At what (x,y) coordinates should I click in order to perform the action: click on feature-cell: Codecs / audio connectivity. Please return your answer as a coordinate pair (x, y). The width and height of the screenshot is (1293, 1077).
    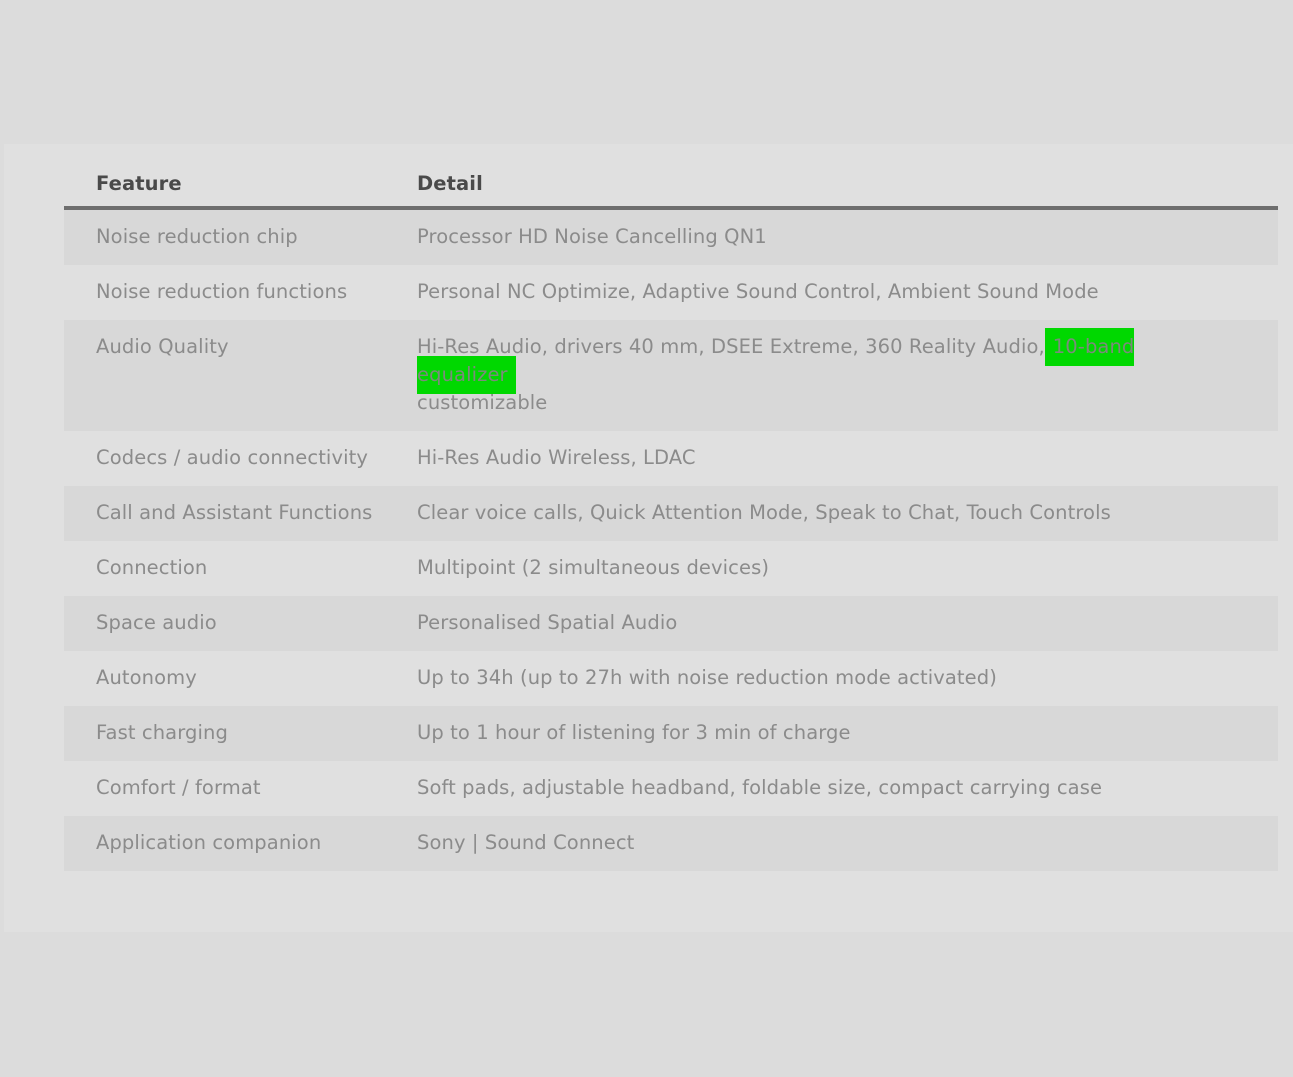
    Looking at the image, I should click on (224, 458).